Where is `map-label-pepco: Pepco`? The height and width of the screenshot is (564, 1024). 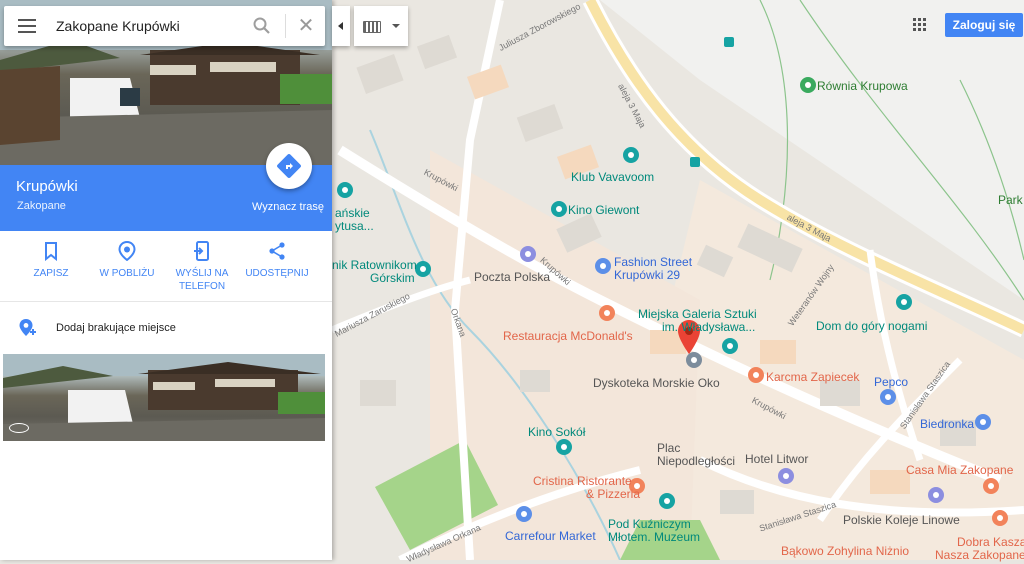 map-label-pepco: Pepco is located at coordinates (891, 382).